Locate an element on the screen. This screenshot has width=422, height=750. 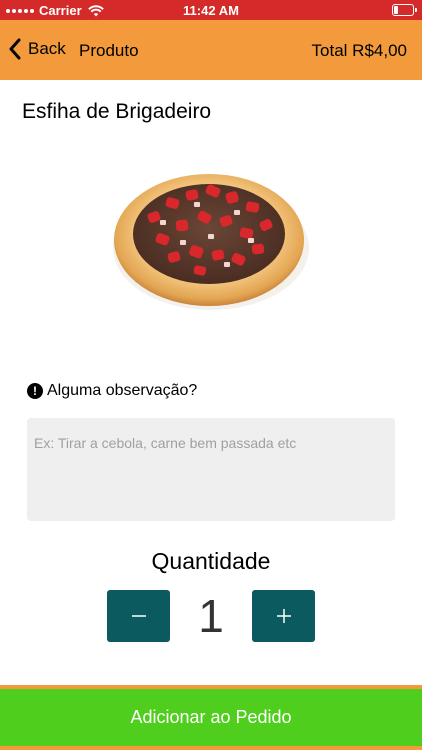
minus-icon is located at coordinates (138, 616).